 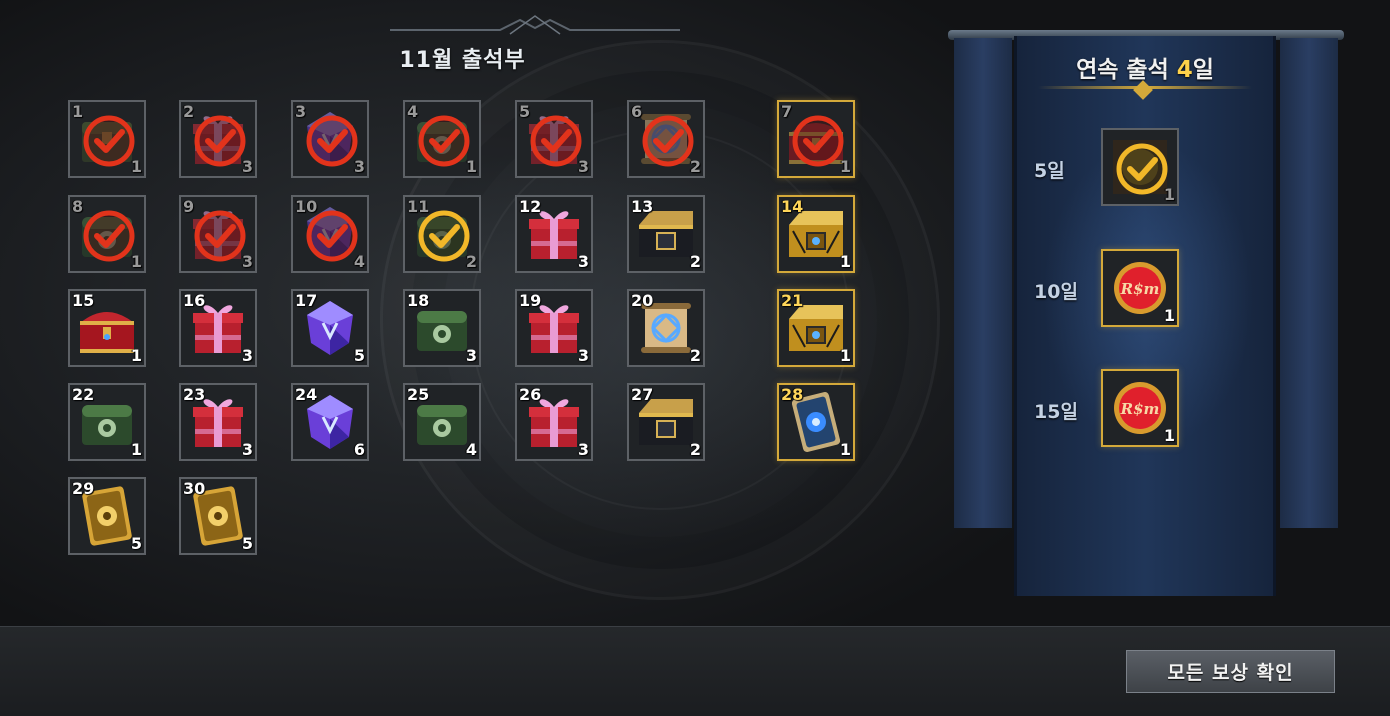 I want to click on day-number: 3, so click(x=301, y=111).